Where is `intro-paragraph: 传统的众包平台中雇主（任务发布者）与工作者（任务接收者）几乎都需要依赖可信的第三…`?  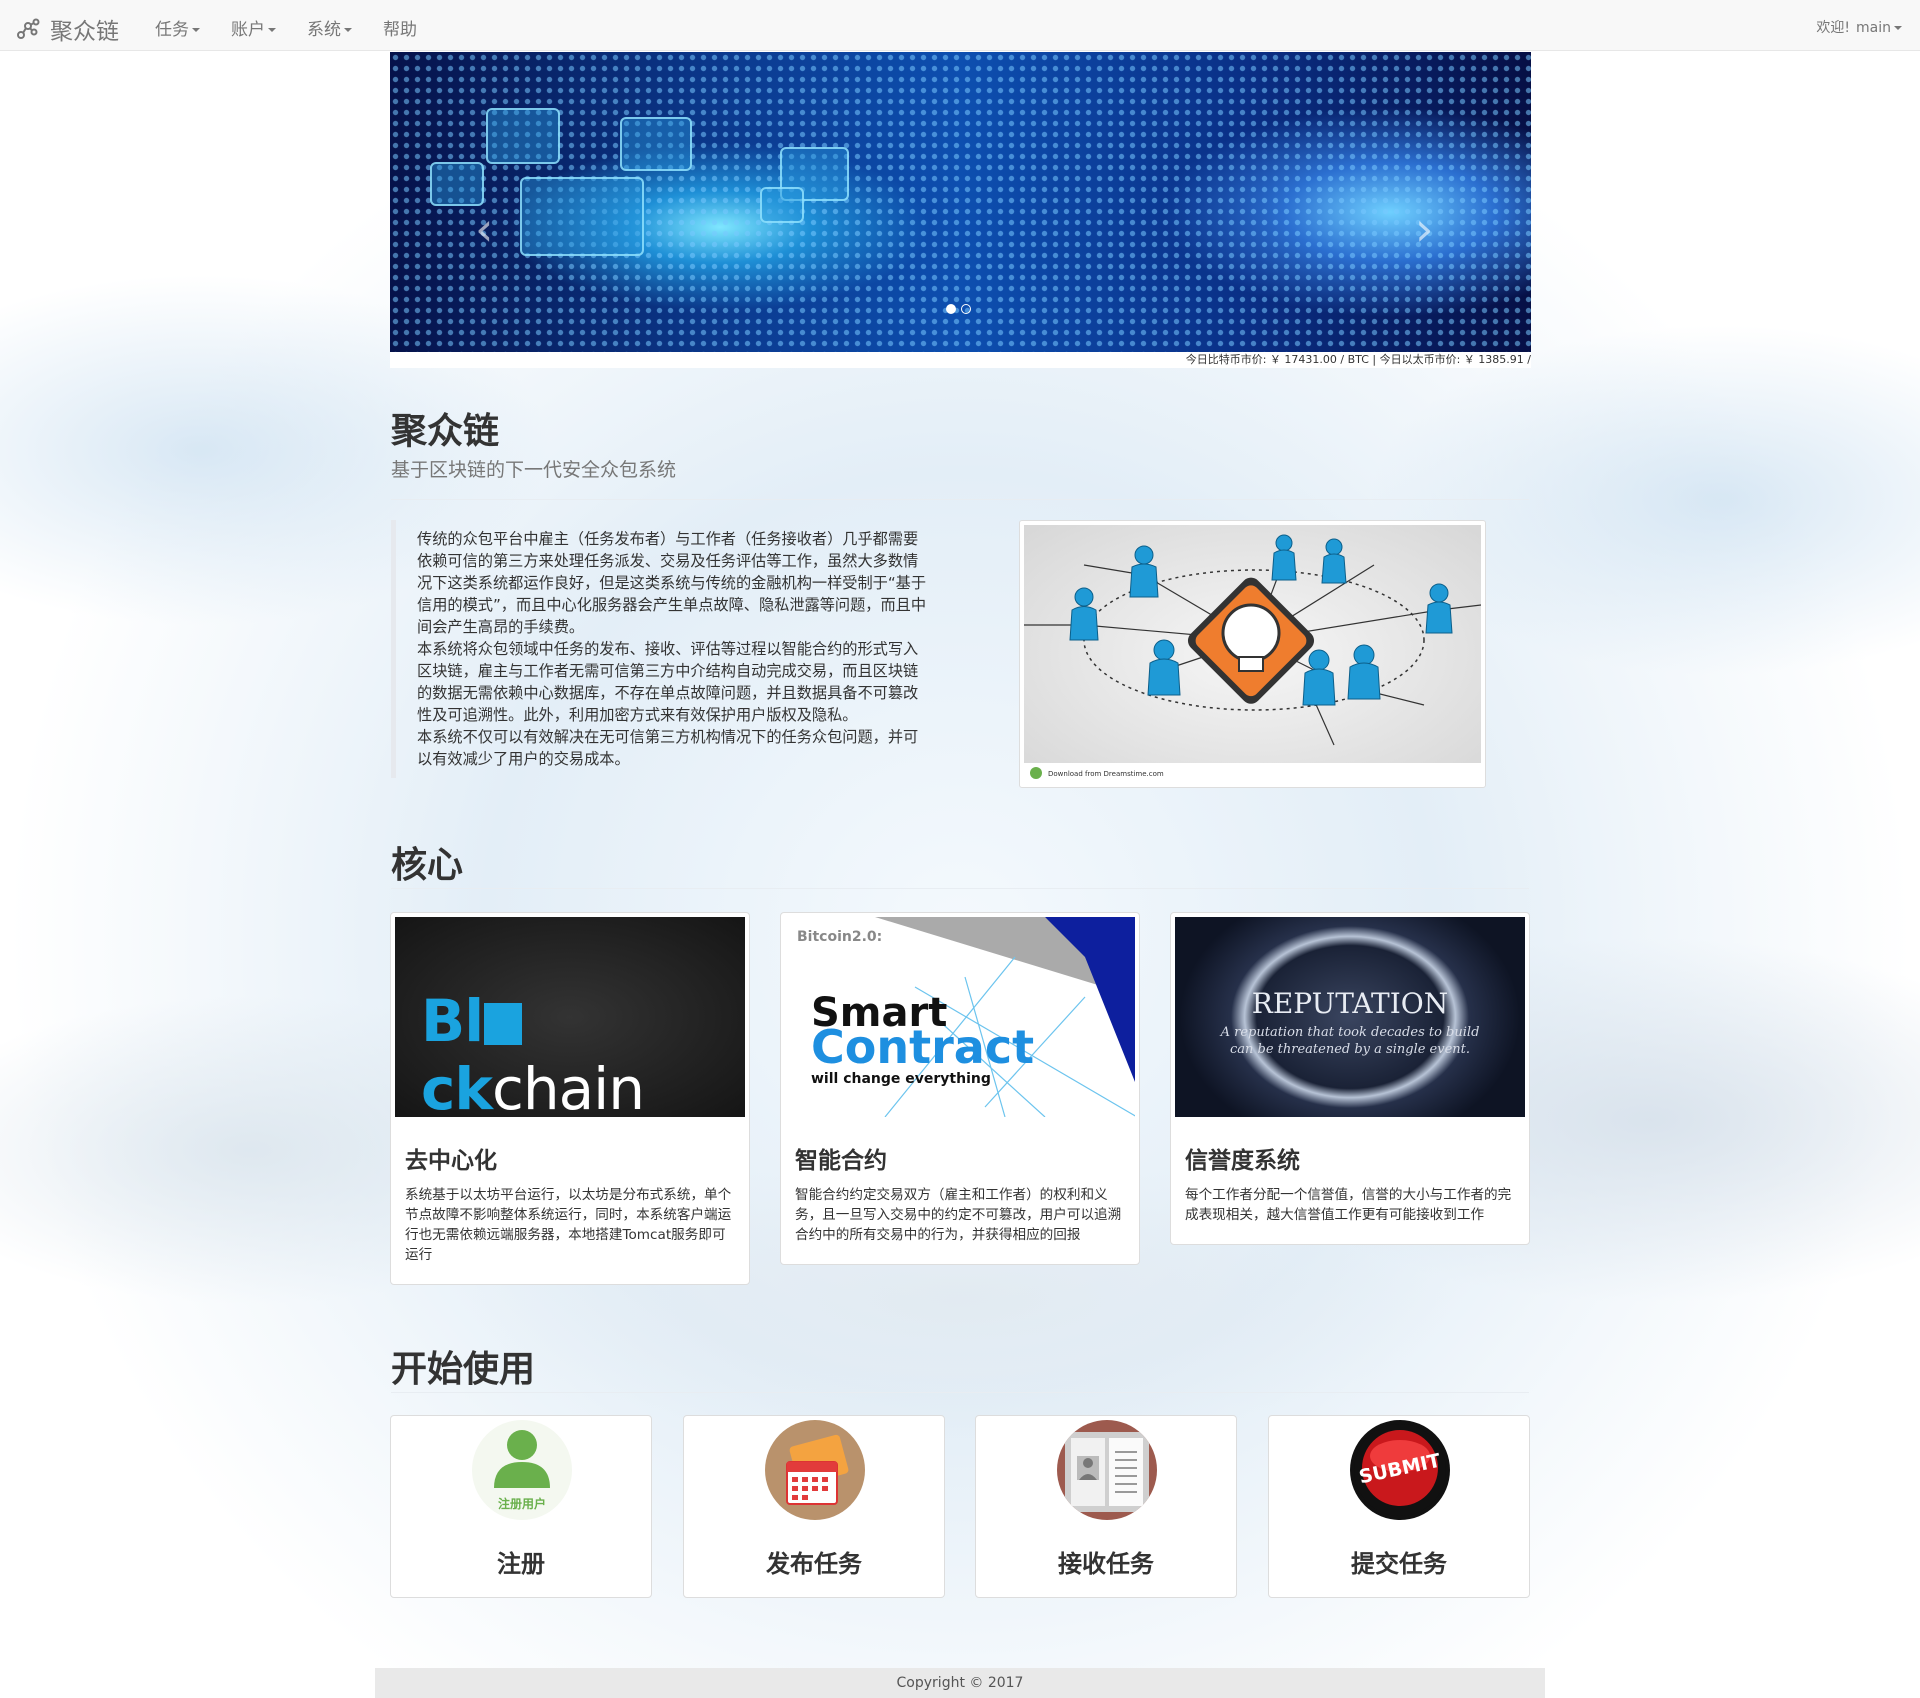
intro-paragraph: 传统的众包平台中雇主（任务发布者）与工作者（任务接收者）几乎都需要依赖可信的第三… is located at coordinates (672, 583).